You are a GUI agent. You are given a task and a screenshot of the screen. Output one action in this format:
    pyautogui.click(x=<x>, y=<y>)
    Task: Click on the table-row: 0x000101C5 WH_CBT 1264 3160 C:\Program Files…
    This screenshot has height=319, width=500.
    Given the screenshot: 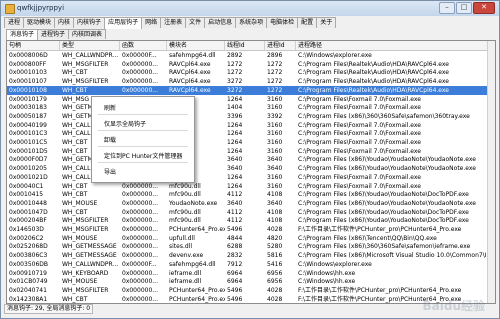 What is the action you would take?
    pyautogui.click(x=251, y=142)
    